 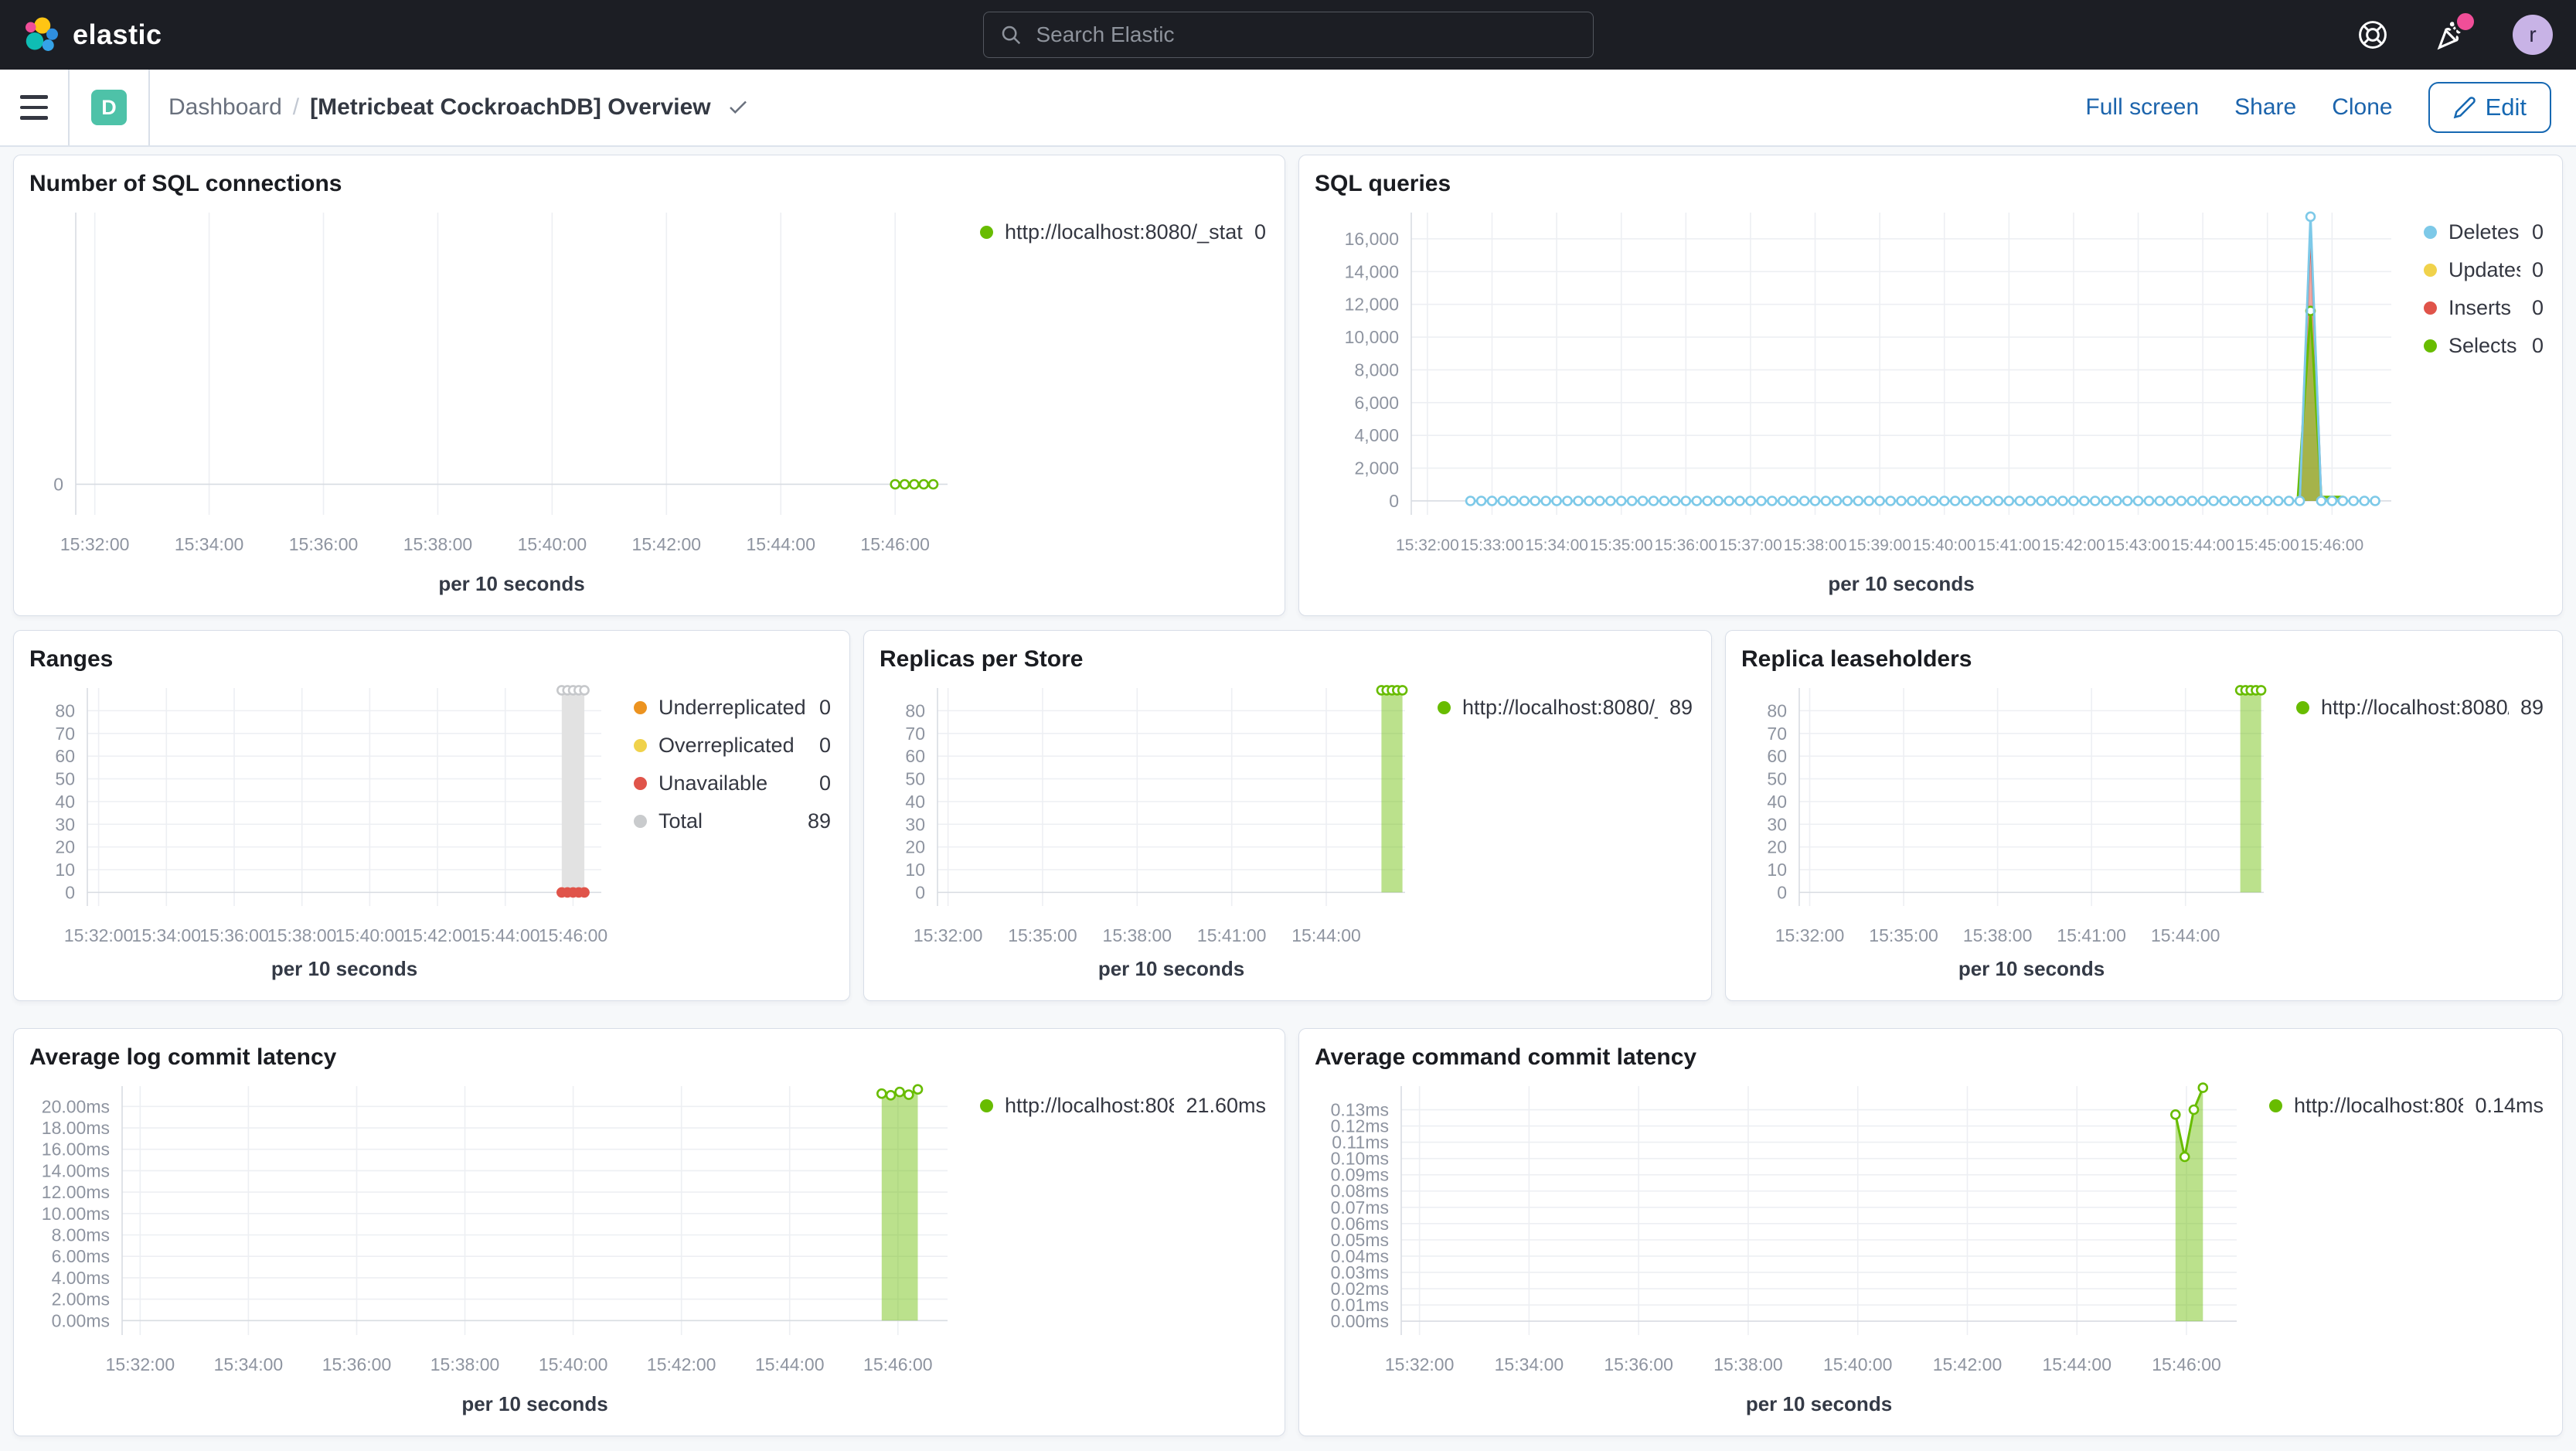 I want to click on legend-item: http://localhost:808... 21.60ms, so click(x=1123, y=1106).